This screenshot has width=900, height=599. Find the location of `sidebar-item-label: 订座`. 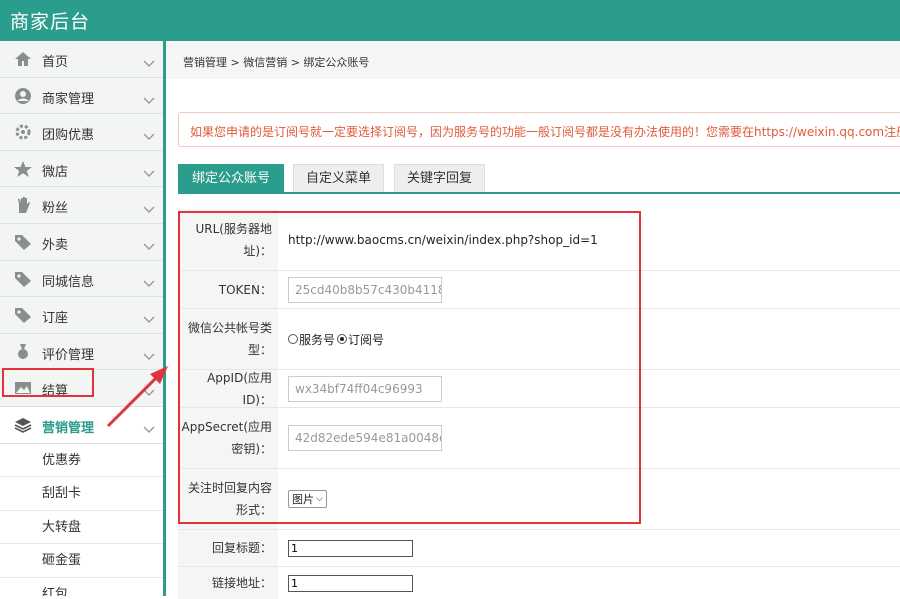

sidebar-item-label: 订座 is located at coordinates (55, 319).